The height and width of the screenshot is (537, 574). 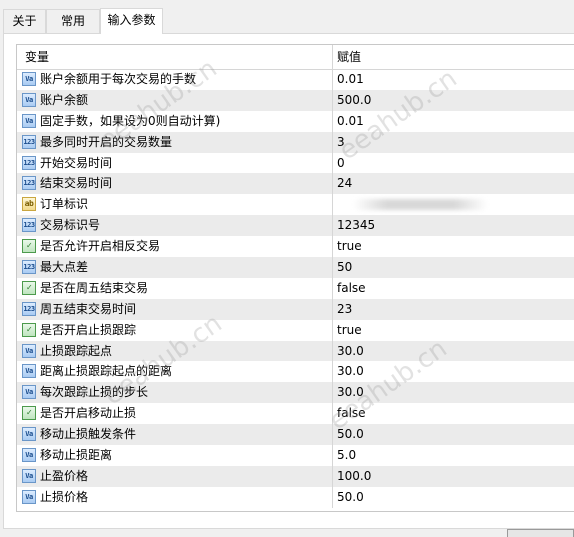 I want to click on tab-bar: 关于 常用 输入参数, so click(x=287, y=17).